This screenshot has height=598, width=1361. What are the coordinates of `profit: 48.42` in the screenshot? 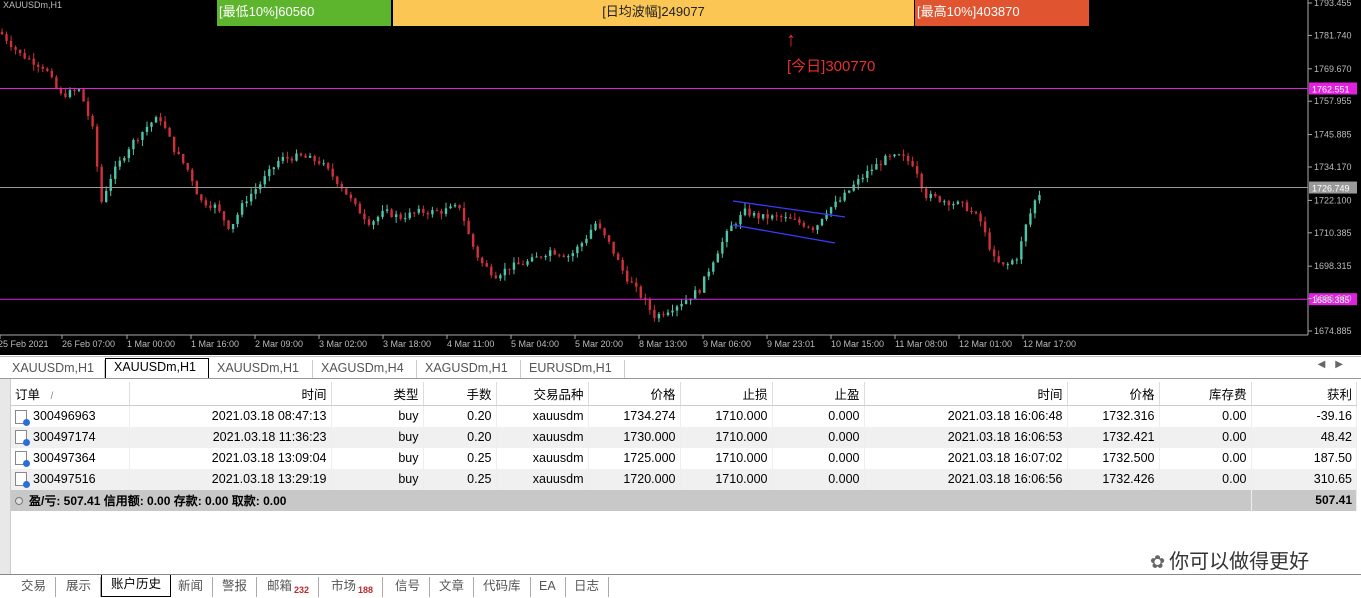 It's located at (1304, 437).